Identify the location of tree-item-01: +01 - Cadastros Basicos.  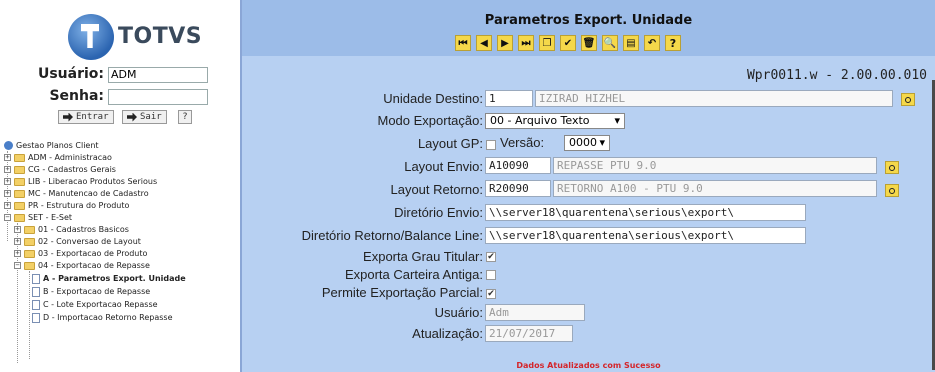
(71, 229).